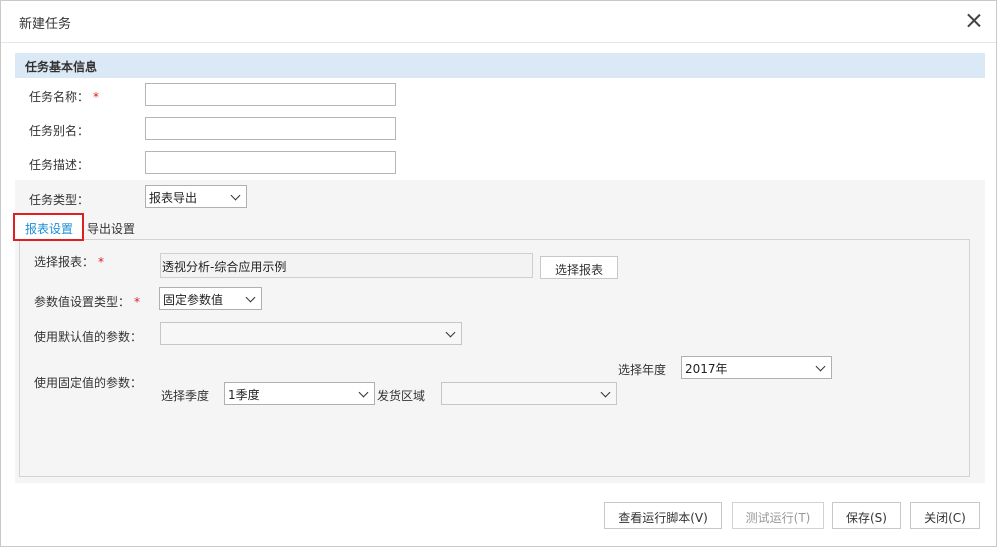 The width and height of the screenshot is (997, 547). What do you see at coordinates (193, 300) in the screenshot?
I see `param-type-value: 固定参数值` at bounding box center [193, 300].